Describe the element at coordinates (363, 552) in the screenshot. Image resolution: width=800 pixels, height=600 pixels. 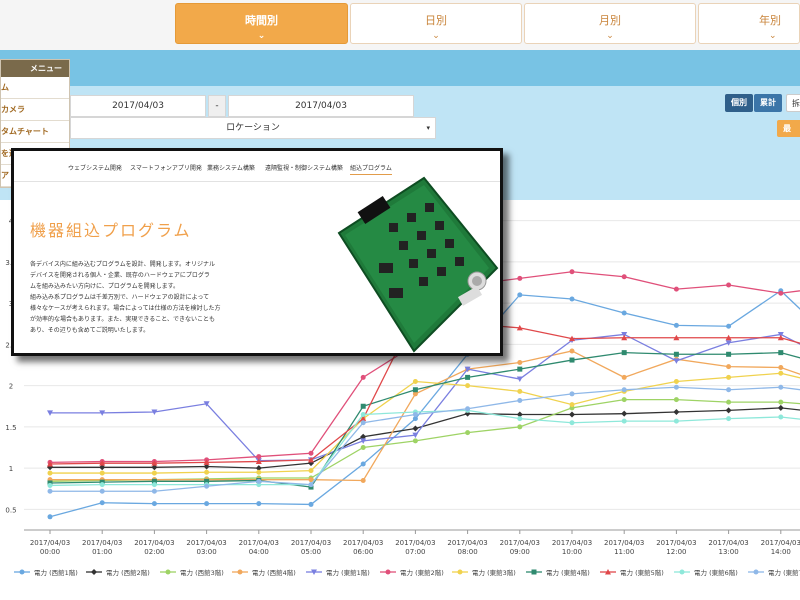
I see `x-tick-label: 06:00` at that location.